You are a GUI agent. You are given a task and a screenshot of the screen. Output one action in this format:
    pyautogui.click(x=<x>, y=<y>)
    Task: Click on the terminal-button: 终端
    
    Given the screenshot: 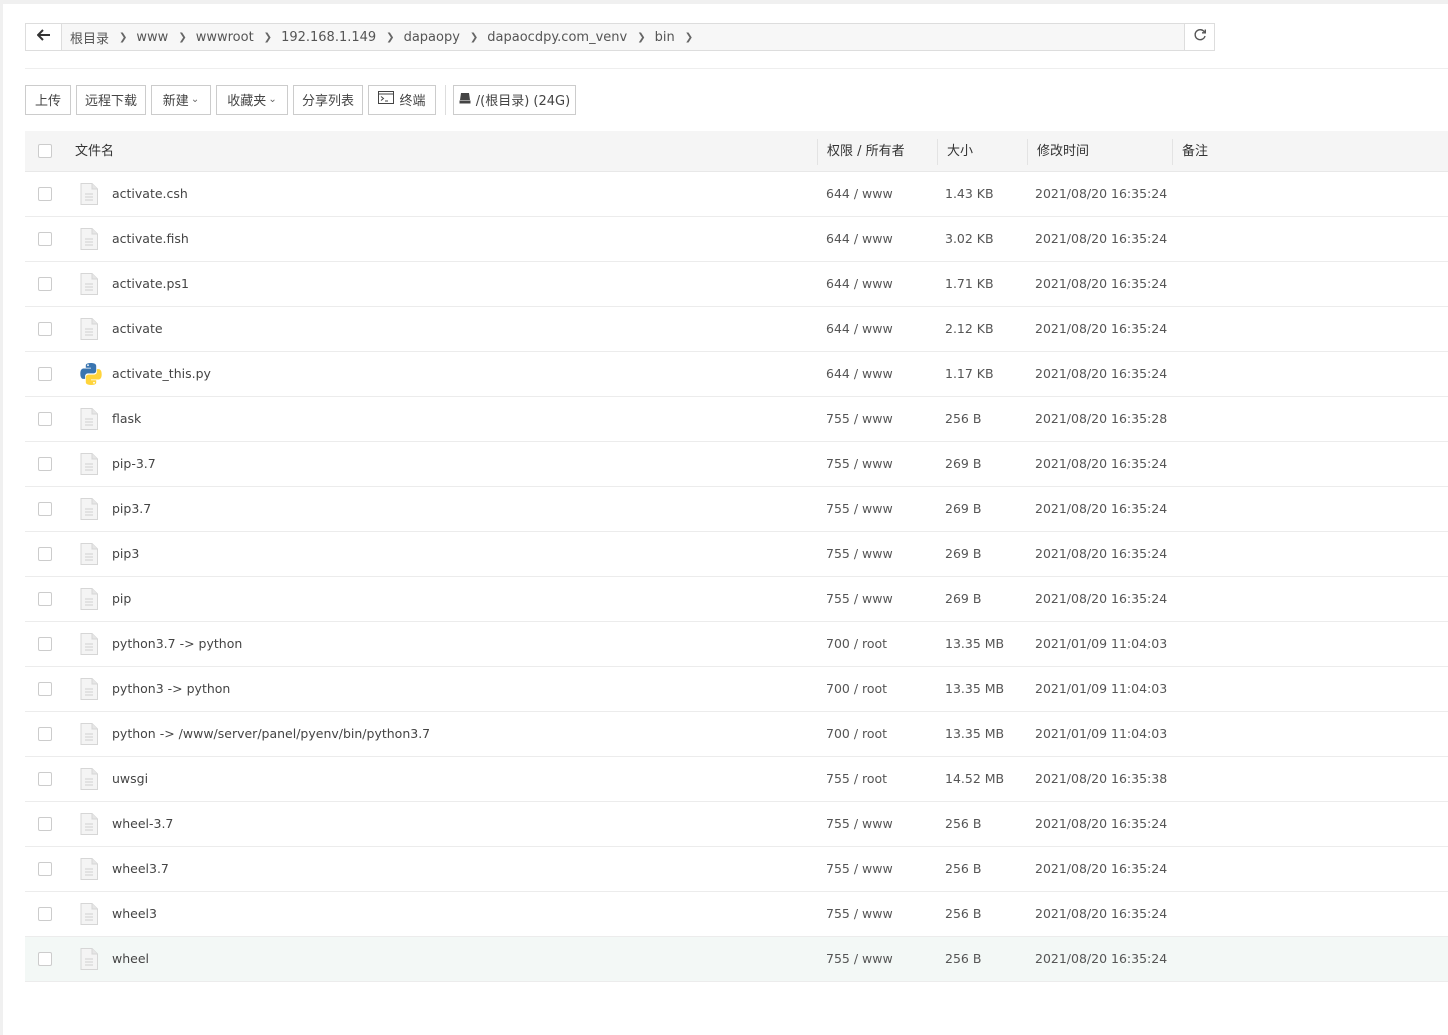 What is the action you would take?
    pyautogui.click(x=402, y=99)
    